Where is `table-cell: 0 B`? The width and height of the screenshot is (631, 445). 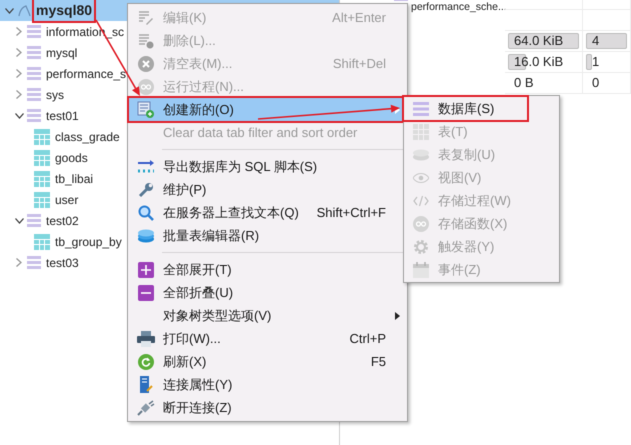 table-cell: 0 B is located at coordinates (544, 83).